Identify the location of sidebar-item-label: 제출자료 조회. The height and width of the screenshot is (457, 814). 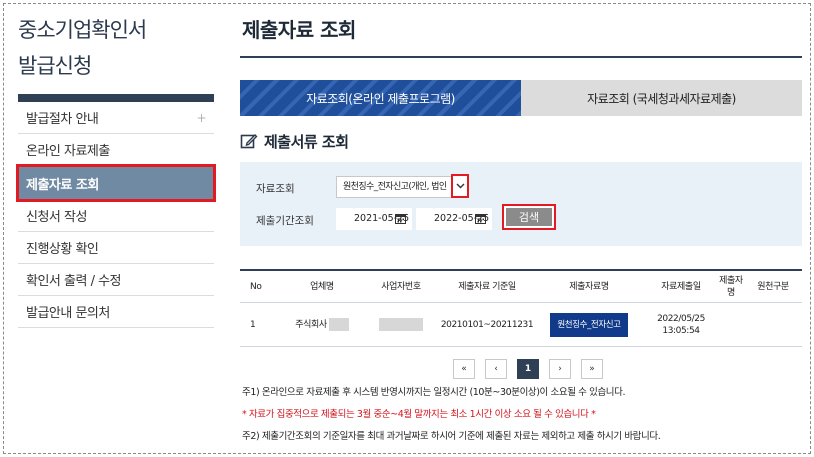
(62, 185).